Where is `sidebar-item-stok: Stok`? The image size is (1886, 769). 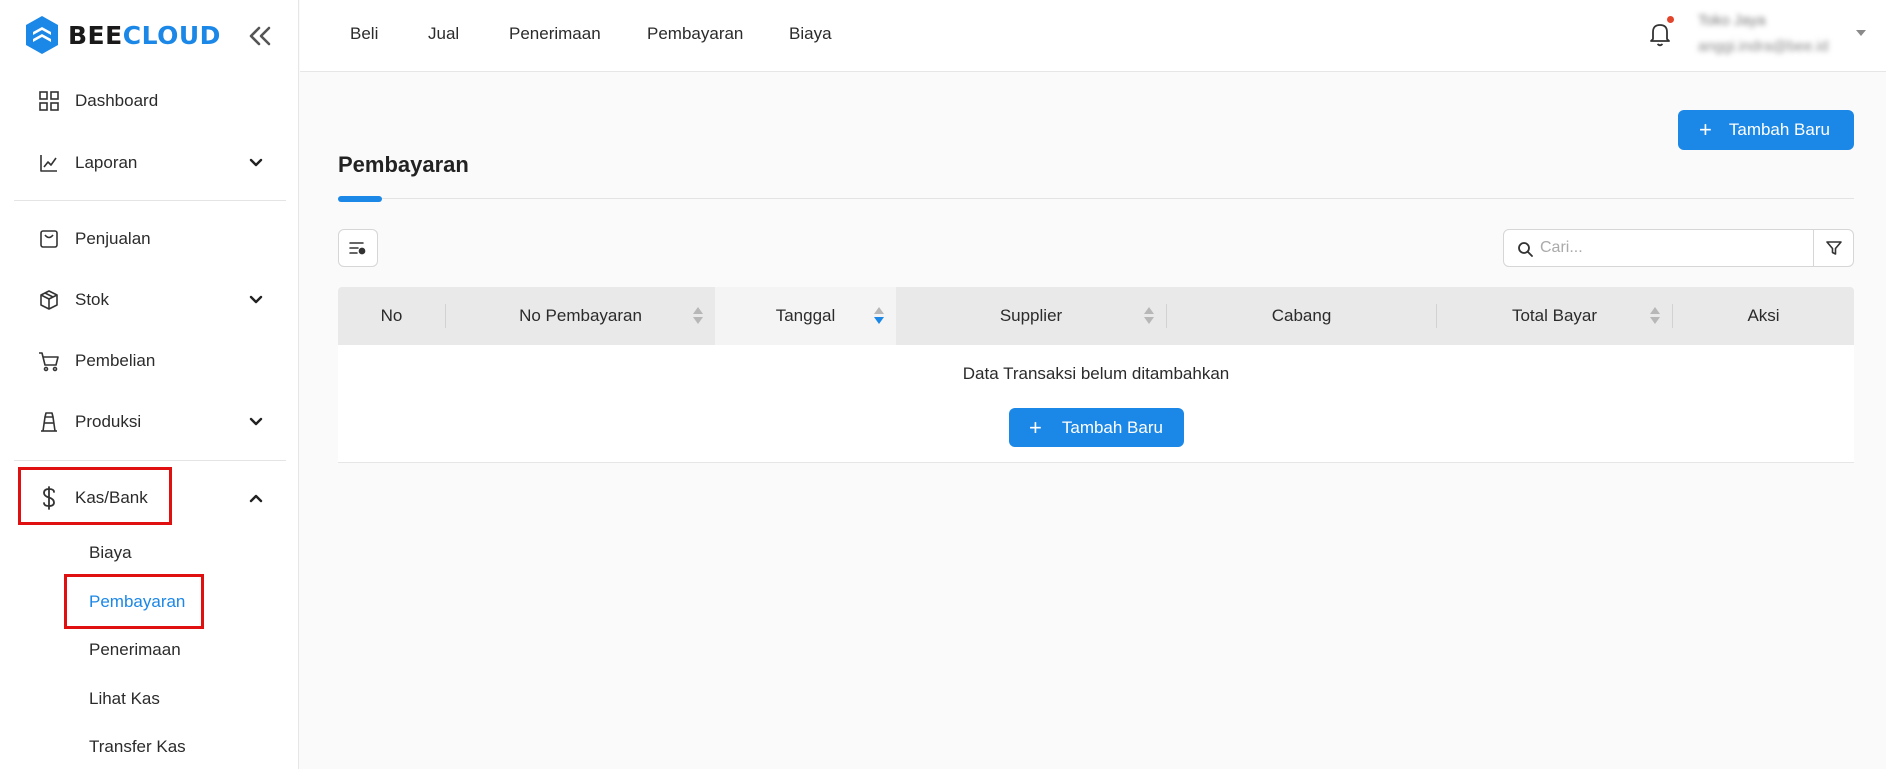 sidebar-item-stok: Stok is located at coordinates (150, 300).